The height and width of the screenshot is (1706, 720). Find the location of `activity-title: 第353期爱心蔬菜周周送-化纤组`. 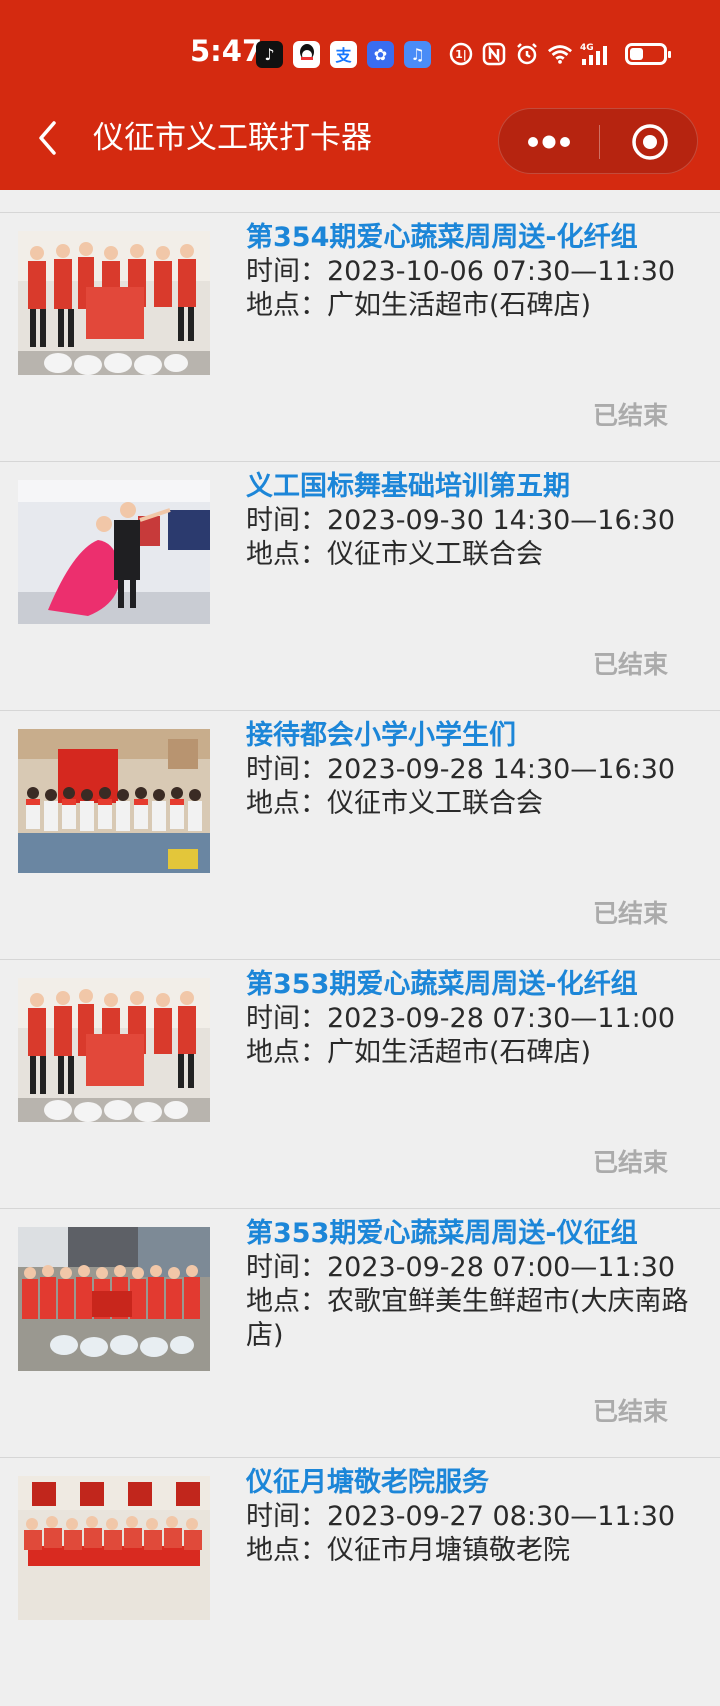

activity-title: 第353期爱心蔬菜周周送-化纤组 is located at coordinates (468, 985).